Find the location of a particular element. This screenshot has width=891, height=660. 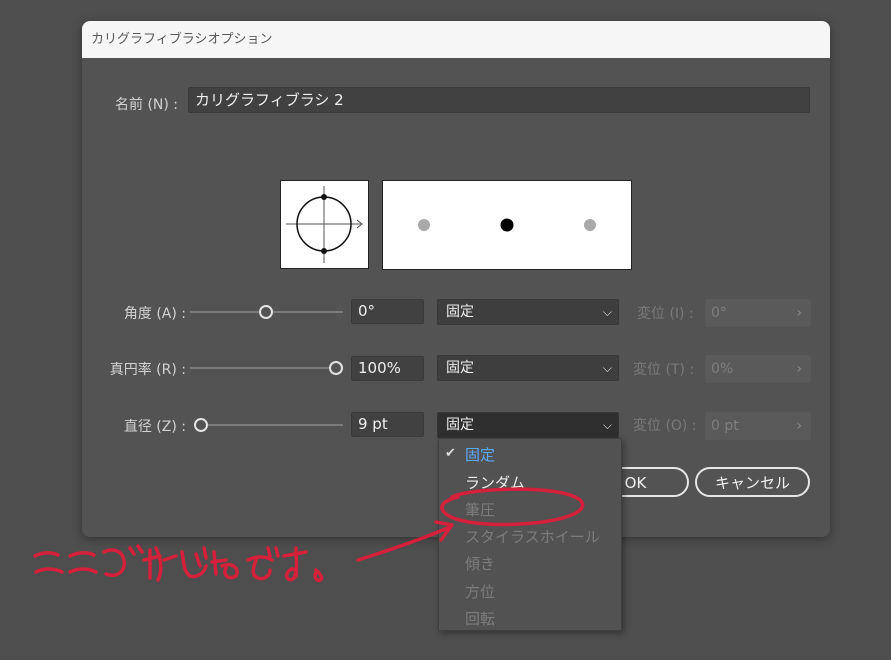

handwritten-annotation is located at coordinates (309, 535).